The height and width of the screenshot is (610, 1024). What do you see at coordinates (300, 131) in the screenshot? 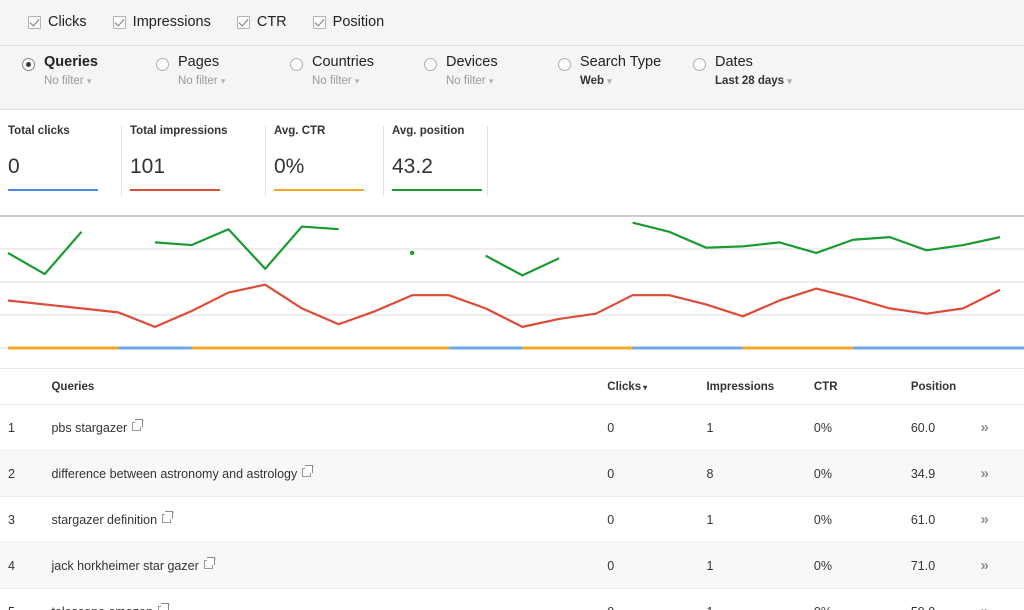
I see `summary-card-title: Avg. CTR` at bounding box center [300, 131].